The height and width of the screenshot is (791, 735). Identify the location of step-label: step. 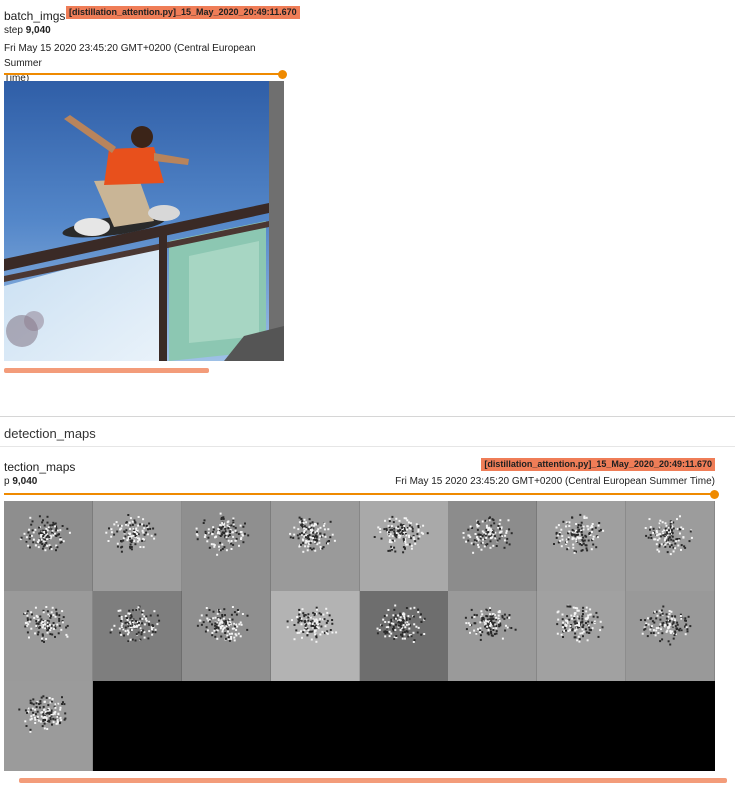
(13, 30).